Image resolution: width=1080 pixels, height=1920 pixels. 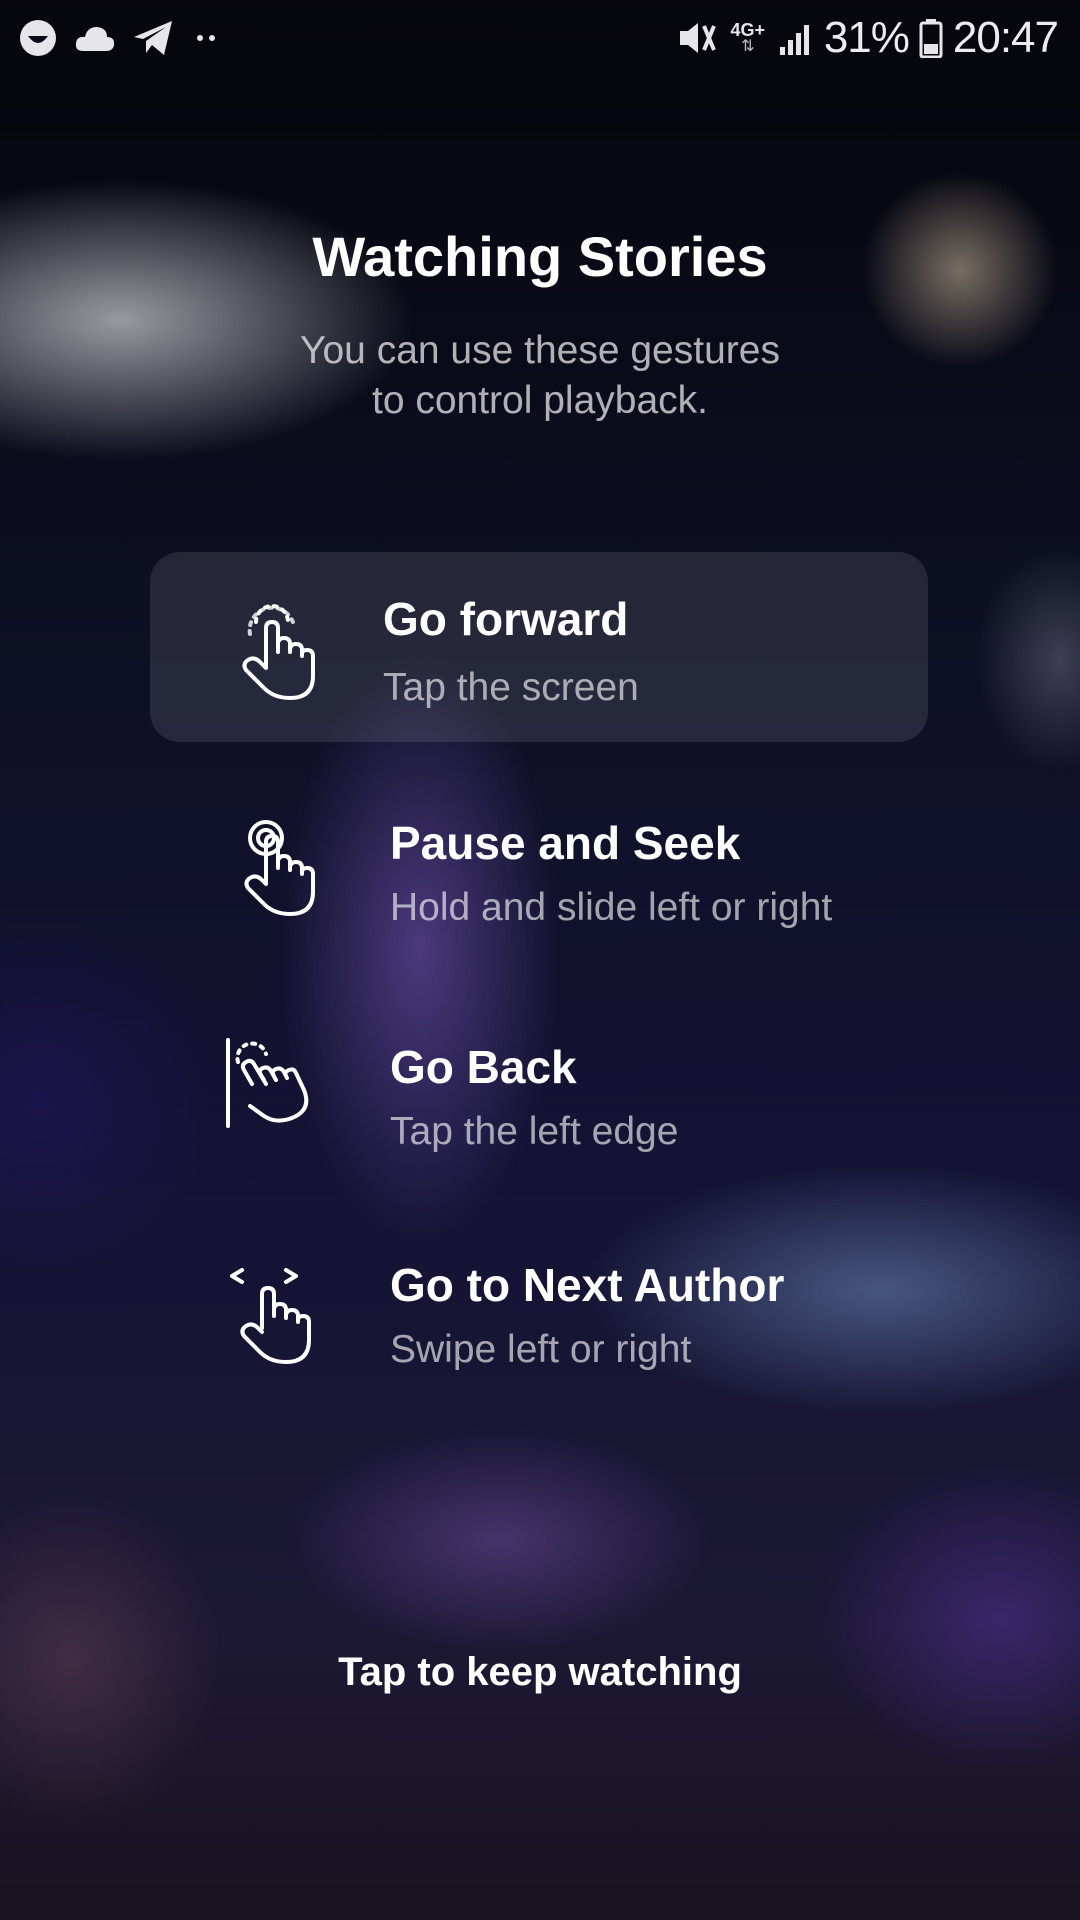 I want to click on telegram-icon, so click(x=153, y=38).